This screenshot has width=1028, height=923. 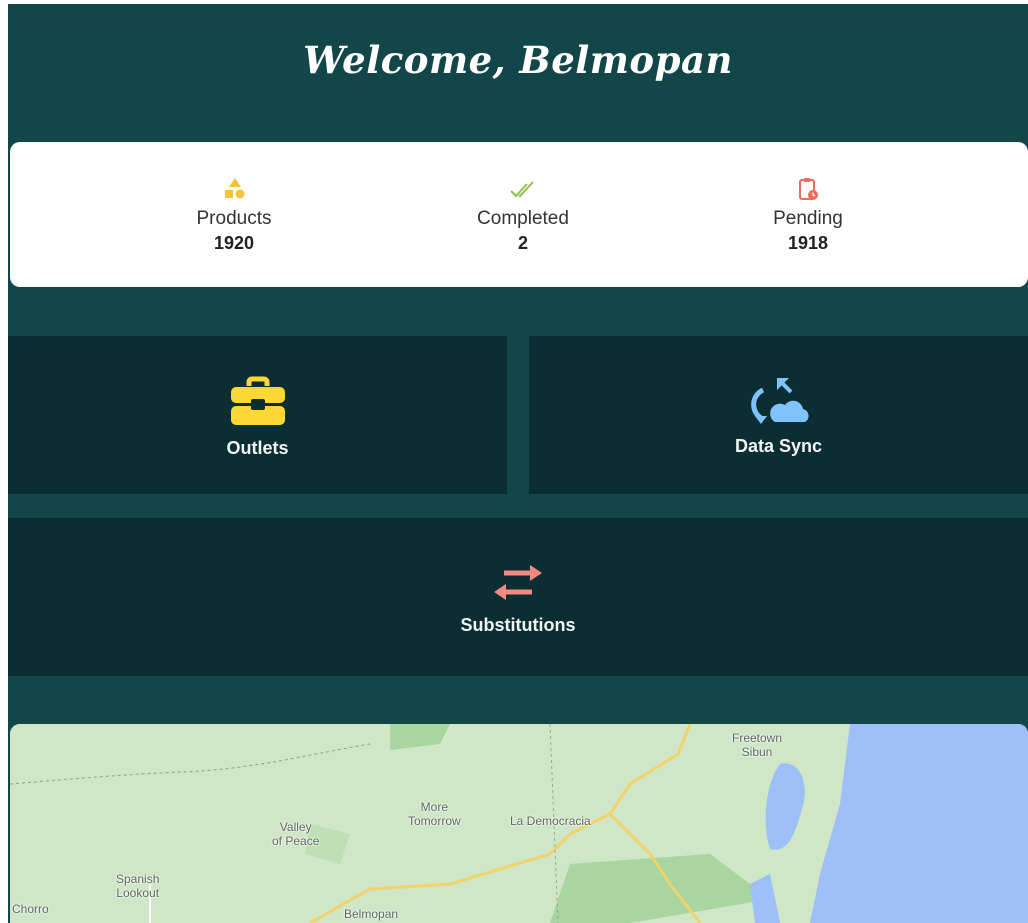 What do you see at coordinates (30, 909) in the screenshot?
I see `map-label-chorro: Chorro` at bounding box center [30, 909].